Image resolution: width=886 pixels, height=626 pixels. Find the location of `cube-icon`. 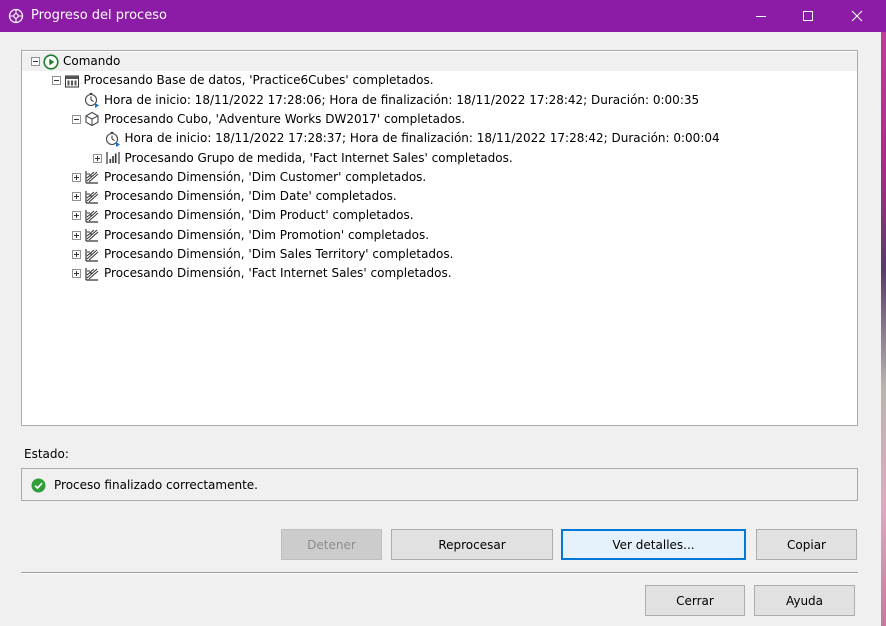

cube-icon is located at coordinates (92, 119).